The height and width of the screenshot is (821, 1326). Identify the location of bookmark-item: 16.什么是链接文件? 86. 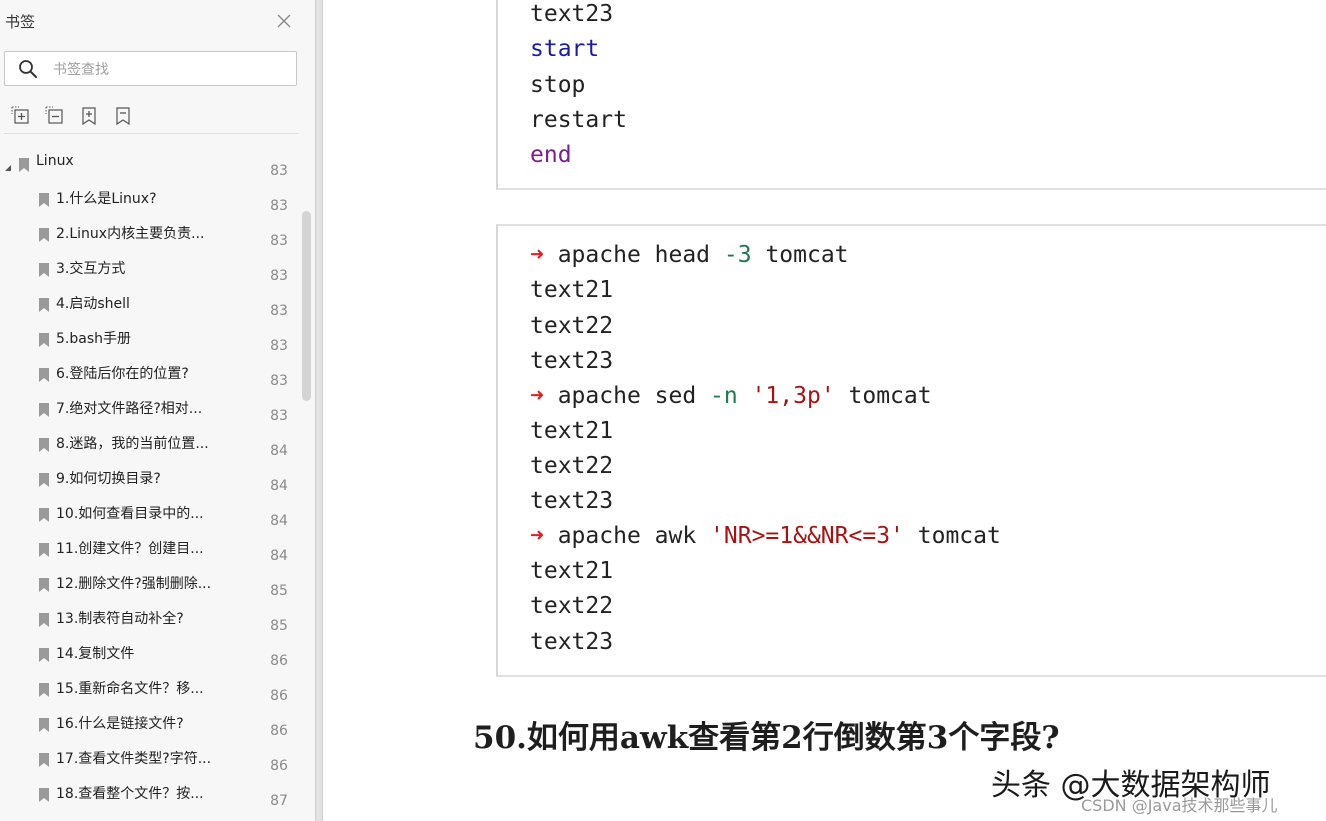
(150, 723).